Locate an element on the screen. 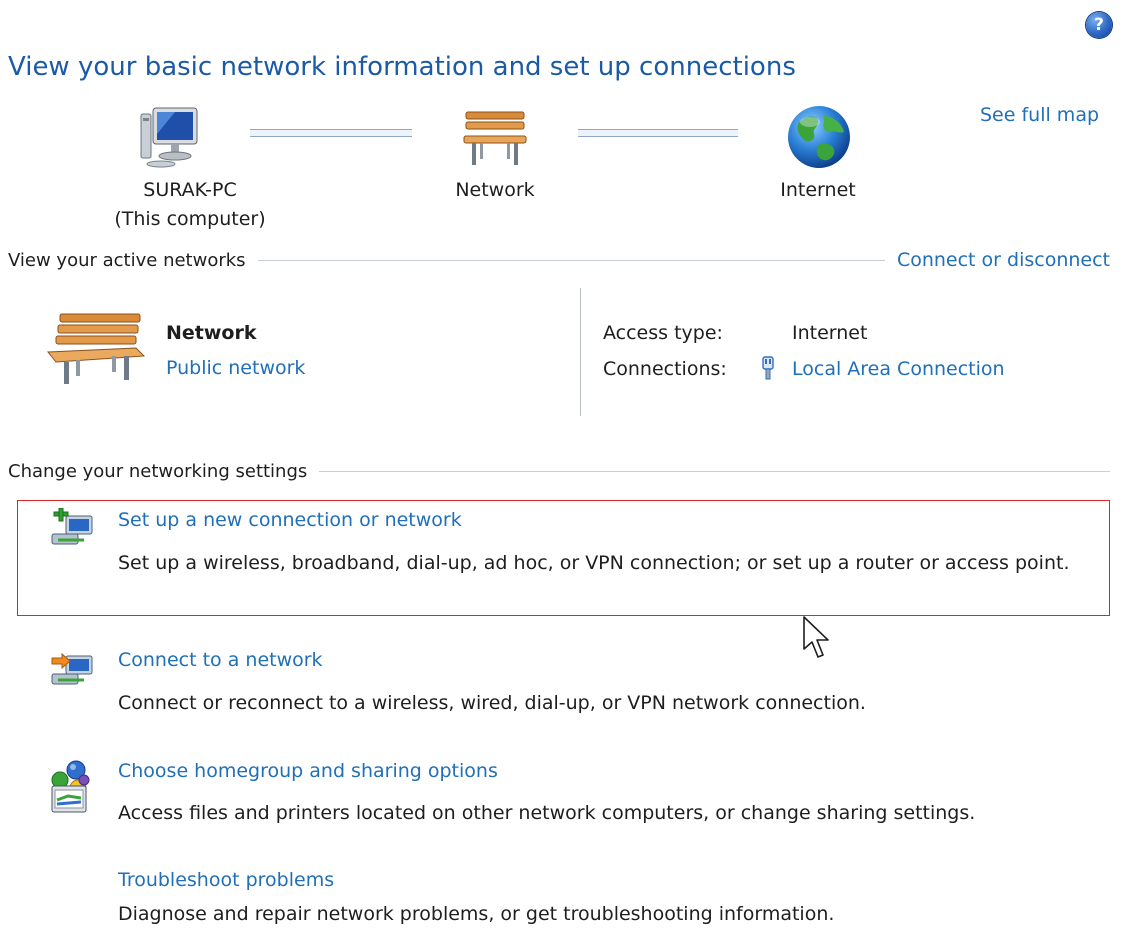  connect-network-icon is located at coordinates (72, 668).